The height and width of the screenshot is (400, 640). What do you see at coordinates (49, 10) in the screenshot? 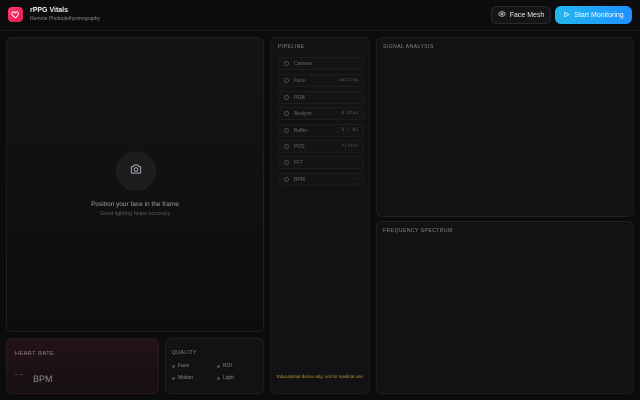
I see `app-title: rPPG Vitals` at bounding box center [49, 10].